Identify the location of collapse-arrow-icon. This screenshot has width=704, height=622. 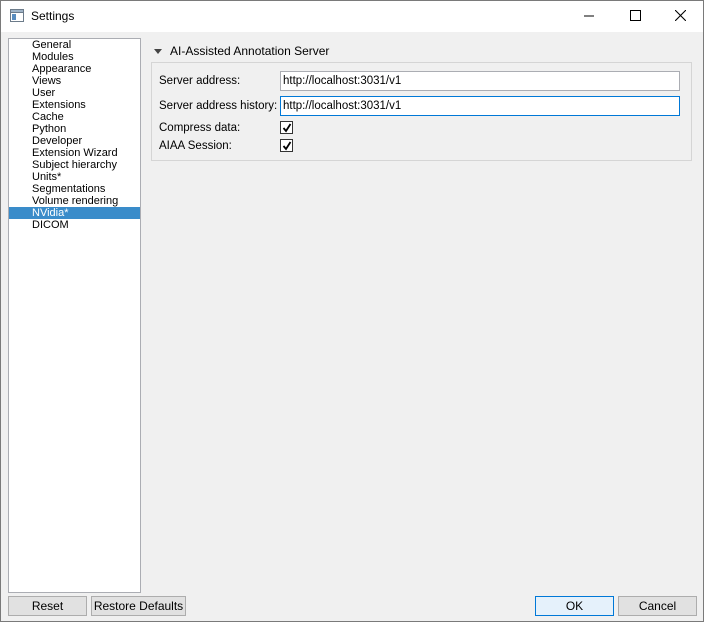
(158, 51).